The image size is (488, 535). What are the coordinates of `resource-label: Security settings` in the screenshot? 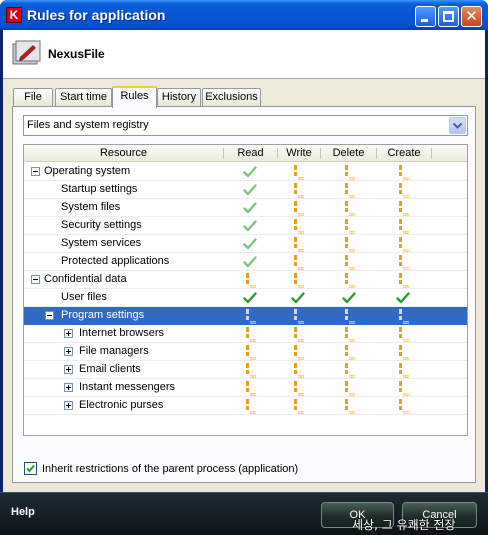 It's located at (101, 225).